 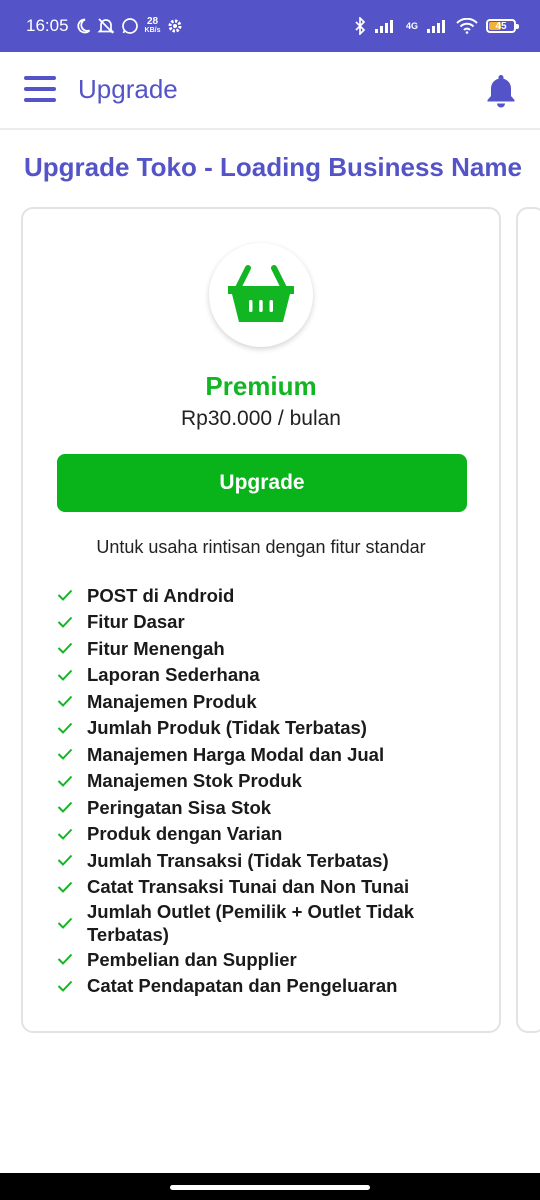 I want to click on feature-item: Jumlah Transaksi (Tidak Terbatas), so click(x=267, y=860).